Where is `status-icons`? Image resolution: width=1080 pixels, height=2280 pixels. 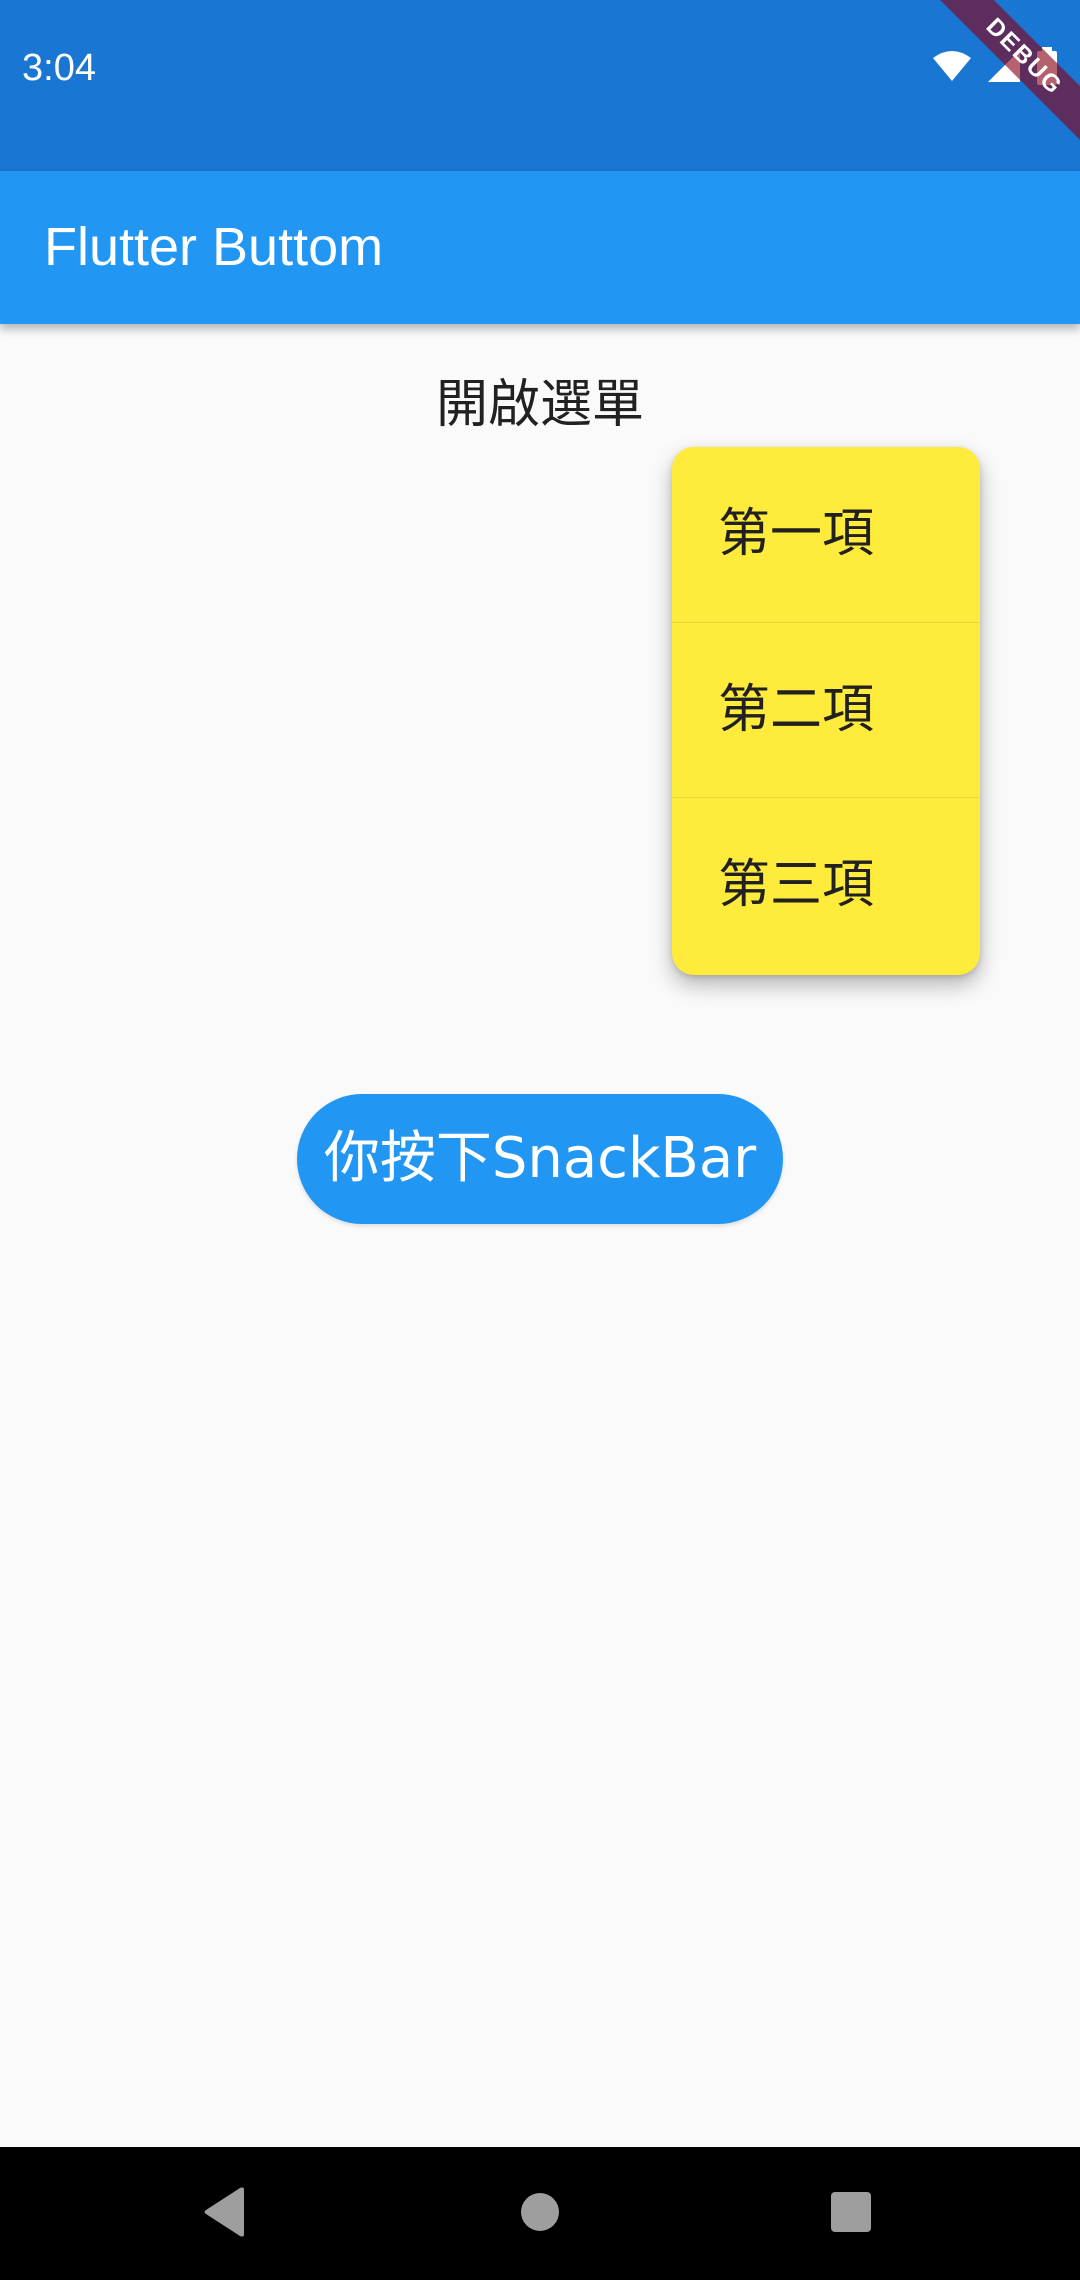
status-icons is located at coordinates (995, 68).